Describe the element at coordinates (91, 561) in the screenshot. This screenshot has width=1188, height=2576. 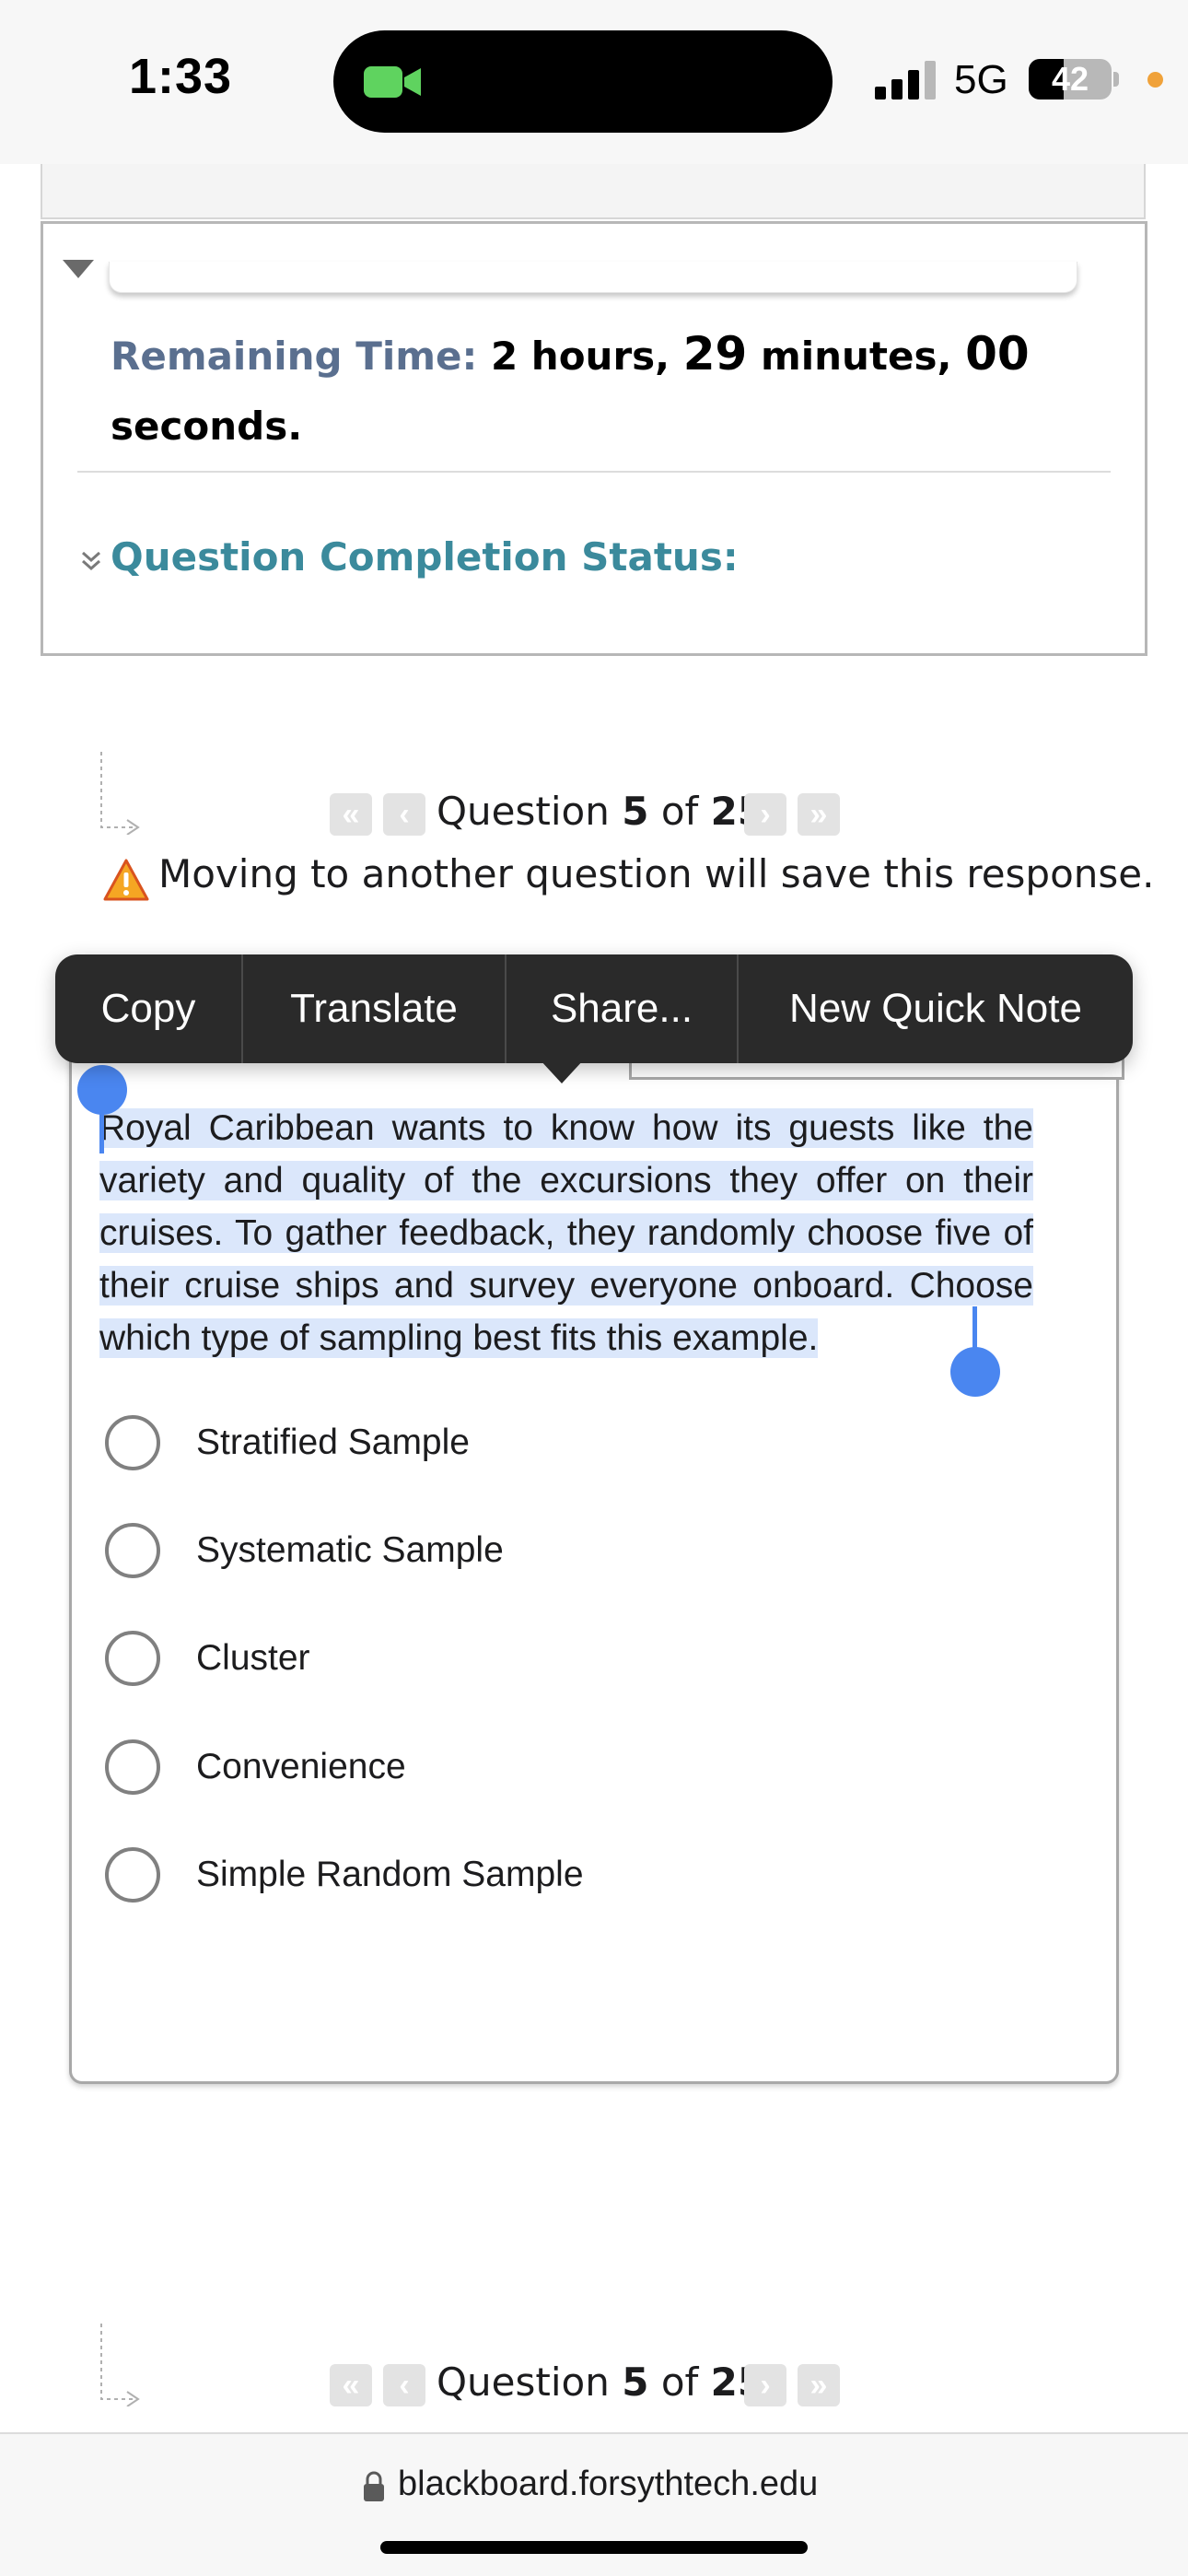
I see `double-chevron-down-icon` at that location.